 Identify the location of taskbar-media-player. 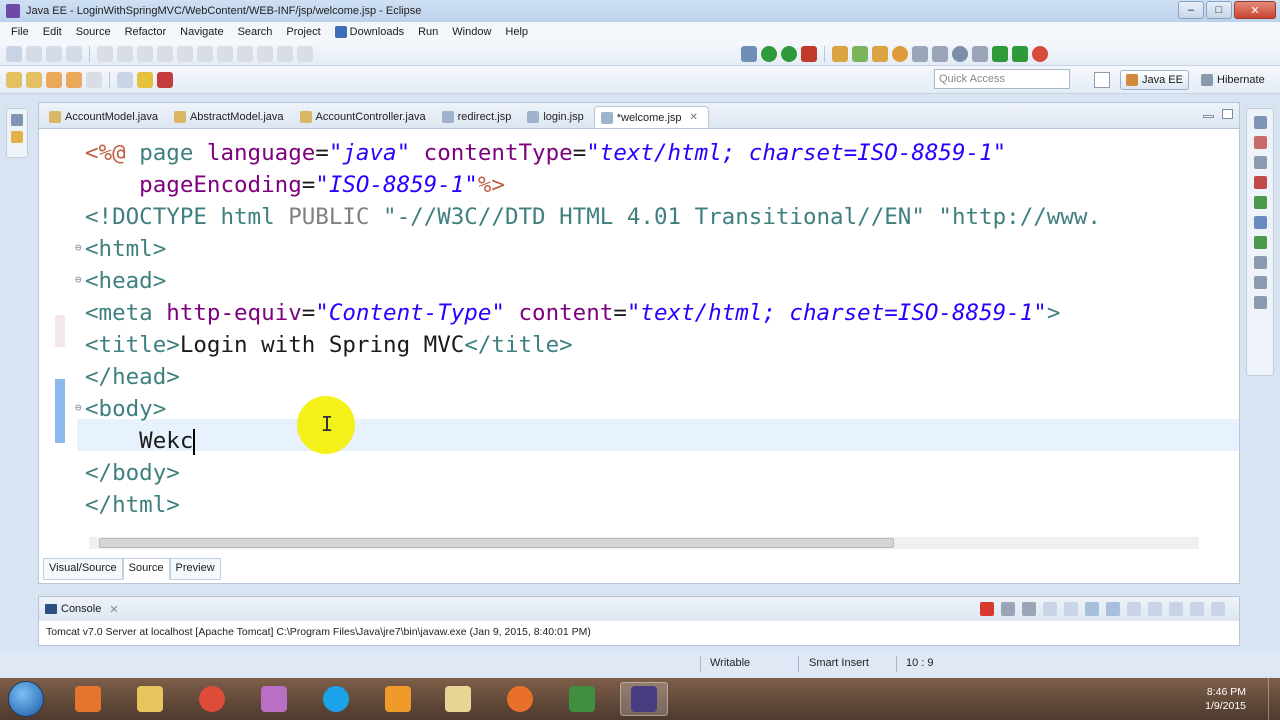
(88, 699).